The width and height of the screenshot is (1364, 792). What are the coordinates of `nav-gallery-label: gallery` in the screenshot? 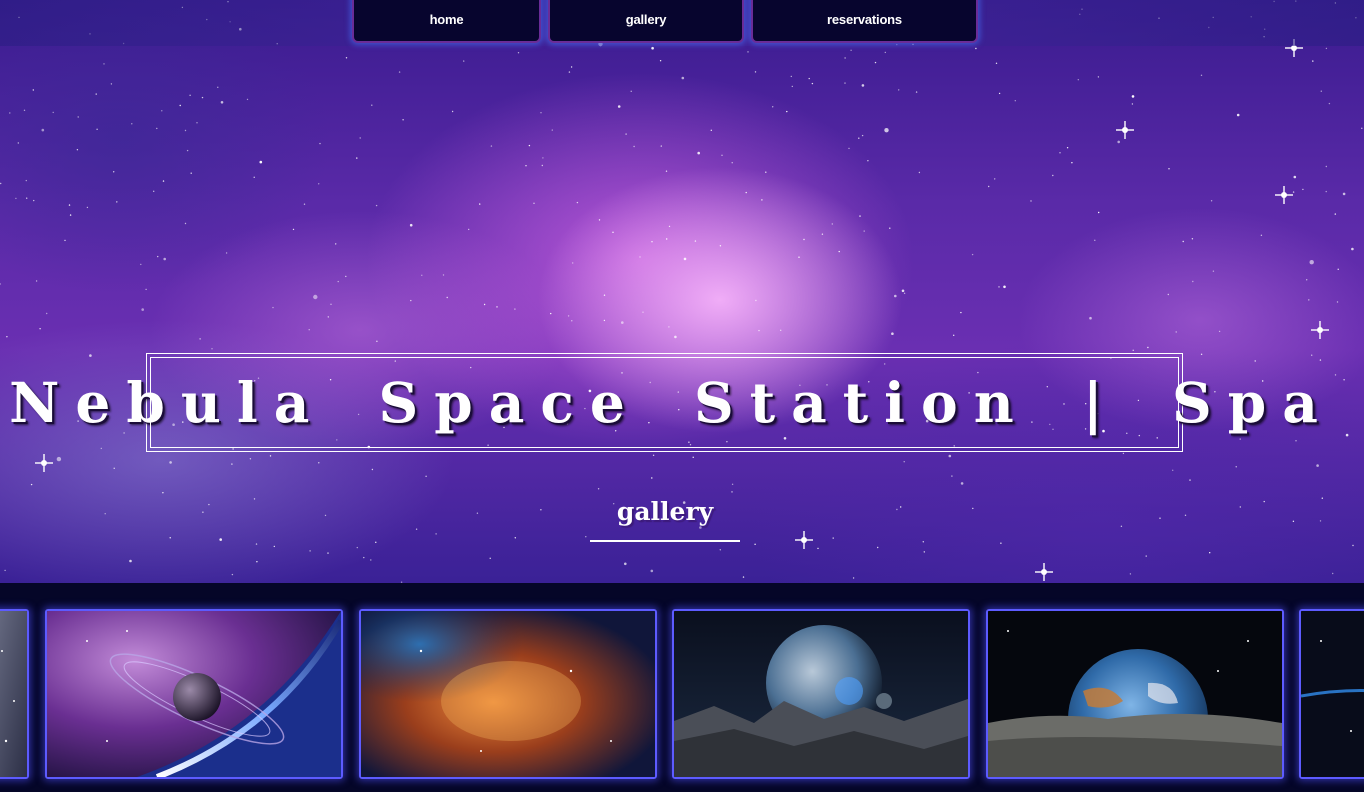 It's located at (646, 19).